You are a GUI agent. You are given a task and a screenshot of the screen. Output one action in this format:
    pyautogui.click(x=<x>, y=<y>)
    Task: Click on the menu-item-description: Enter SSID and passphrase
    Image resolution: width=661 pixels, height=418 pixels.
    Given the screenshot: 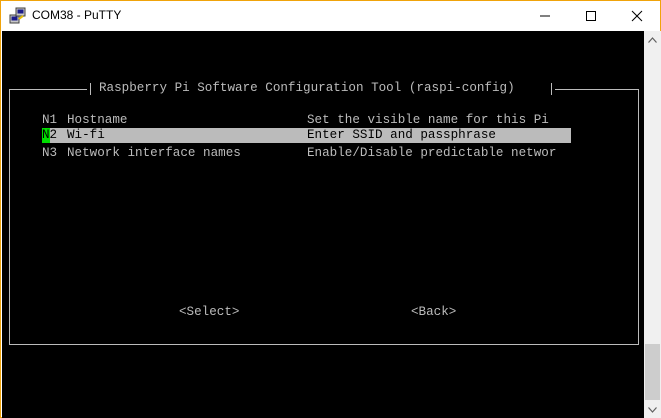 What is the action you would take?
    pyautogui.click(x=401, y=135)
    